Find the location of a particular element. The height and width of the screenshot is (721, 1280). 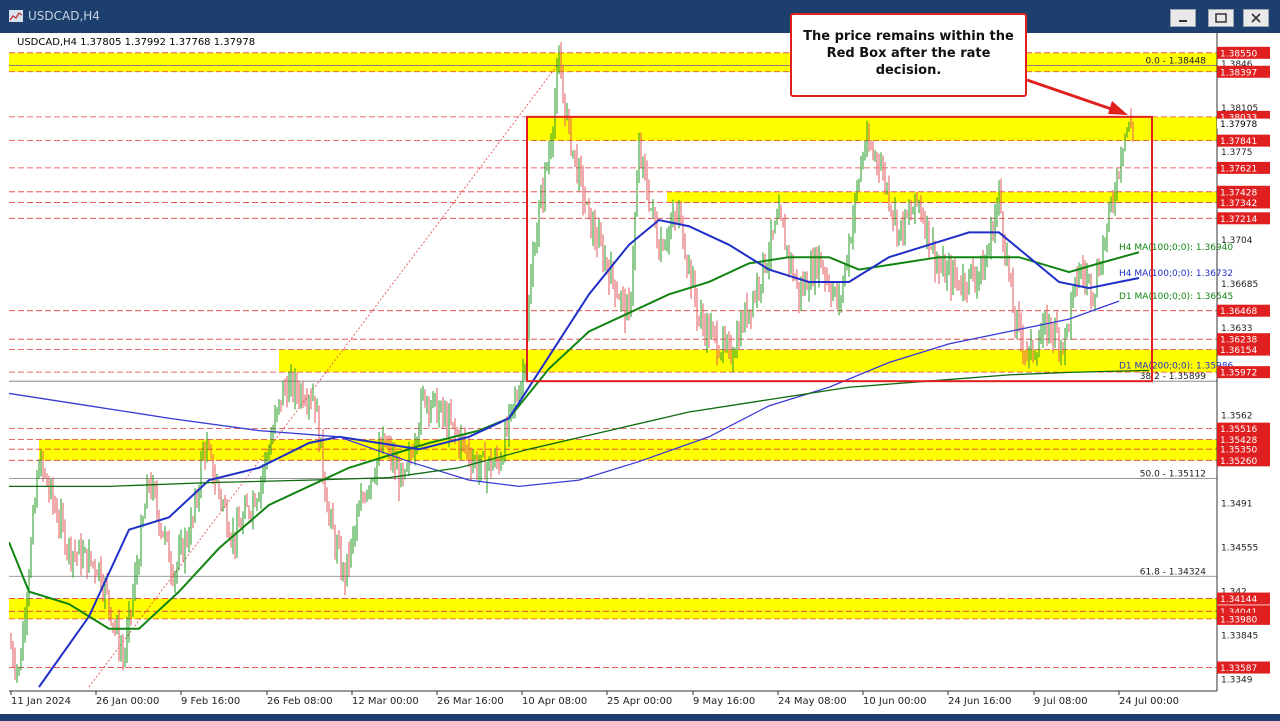

fib-level-label: 50.0 - 1.35112 is located at coordinates (1173, 475).